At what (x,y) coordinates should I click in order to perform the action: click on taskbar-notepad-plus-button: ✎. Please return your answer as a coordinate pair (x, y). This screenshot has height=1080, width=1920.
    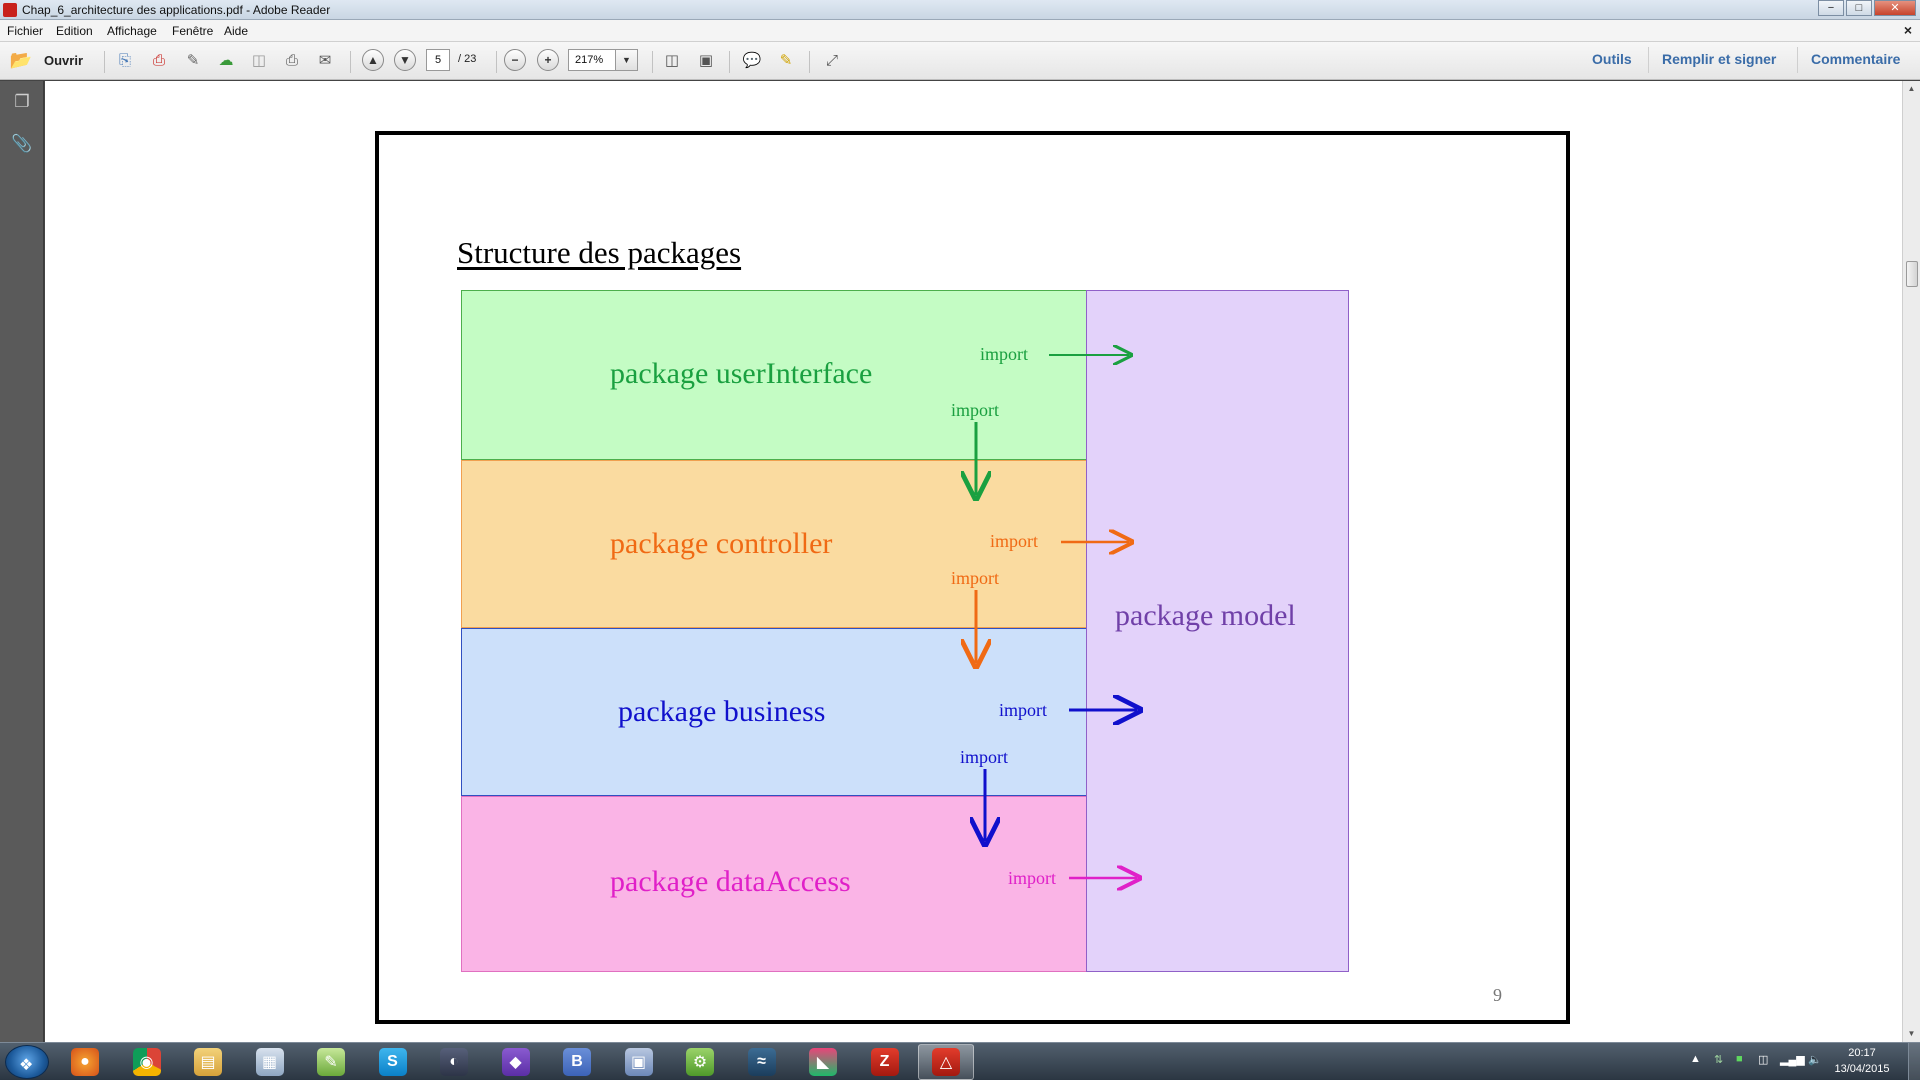
    Looking at the image, I should click on (331, 1062).